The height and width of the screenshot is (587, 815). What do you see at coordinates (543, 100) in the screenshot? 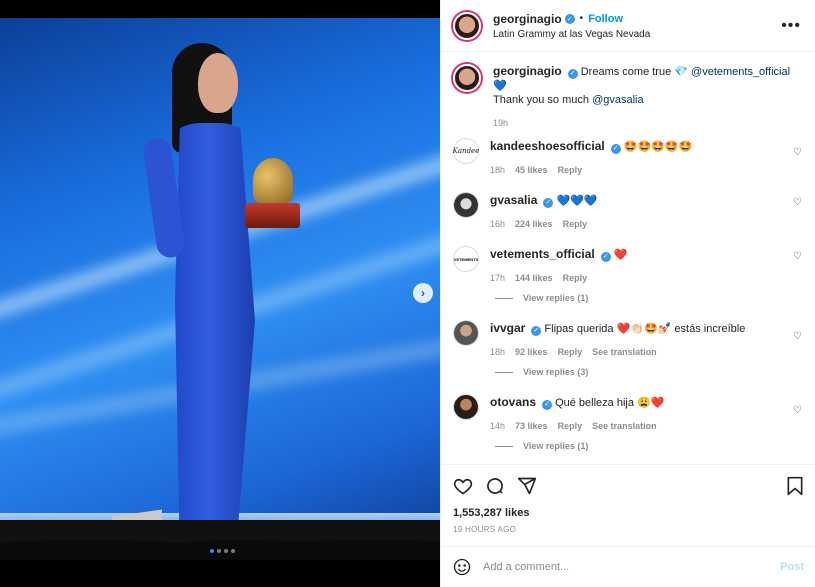
I see `caption-text-line2: Thank you so much` at bounding box center [543, 100].